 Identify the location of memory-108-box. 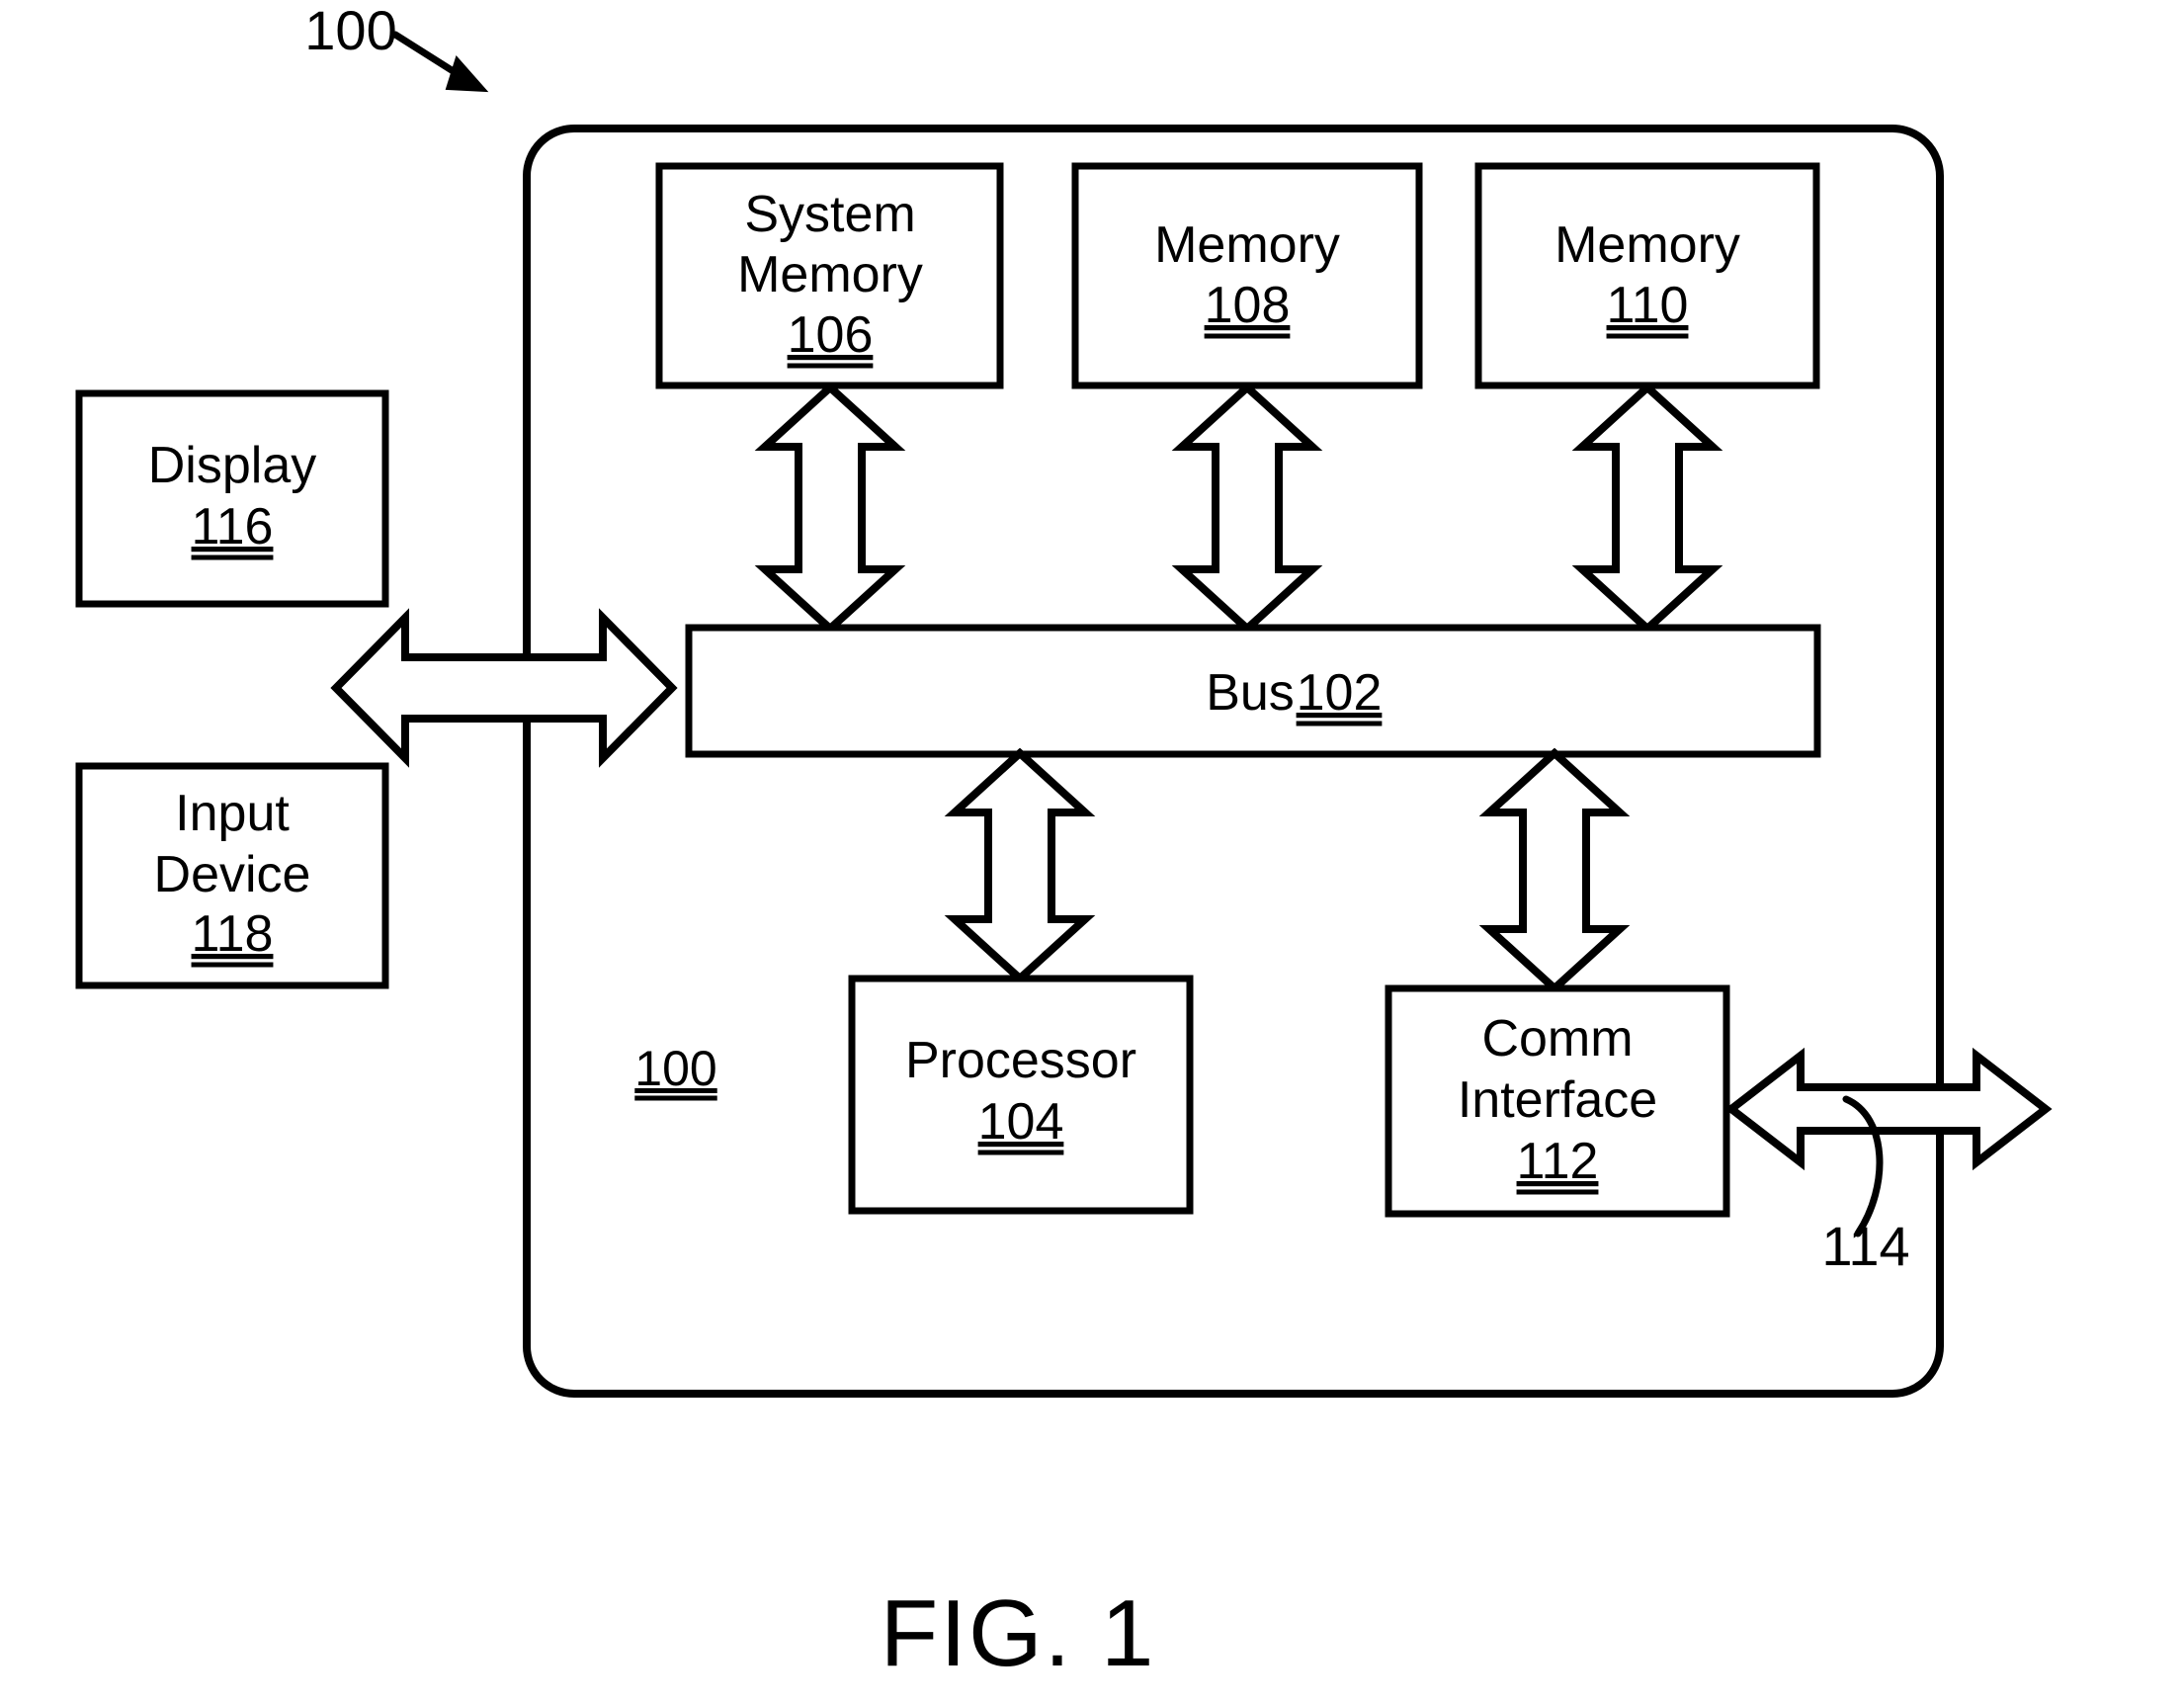
(1247, 275).